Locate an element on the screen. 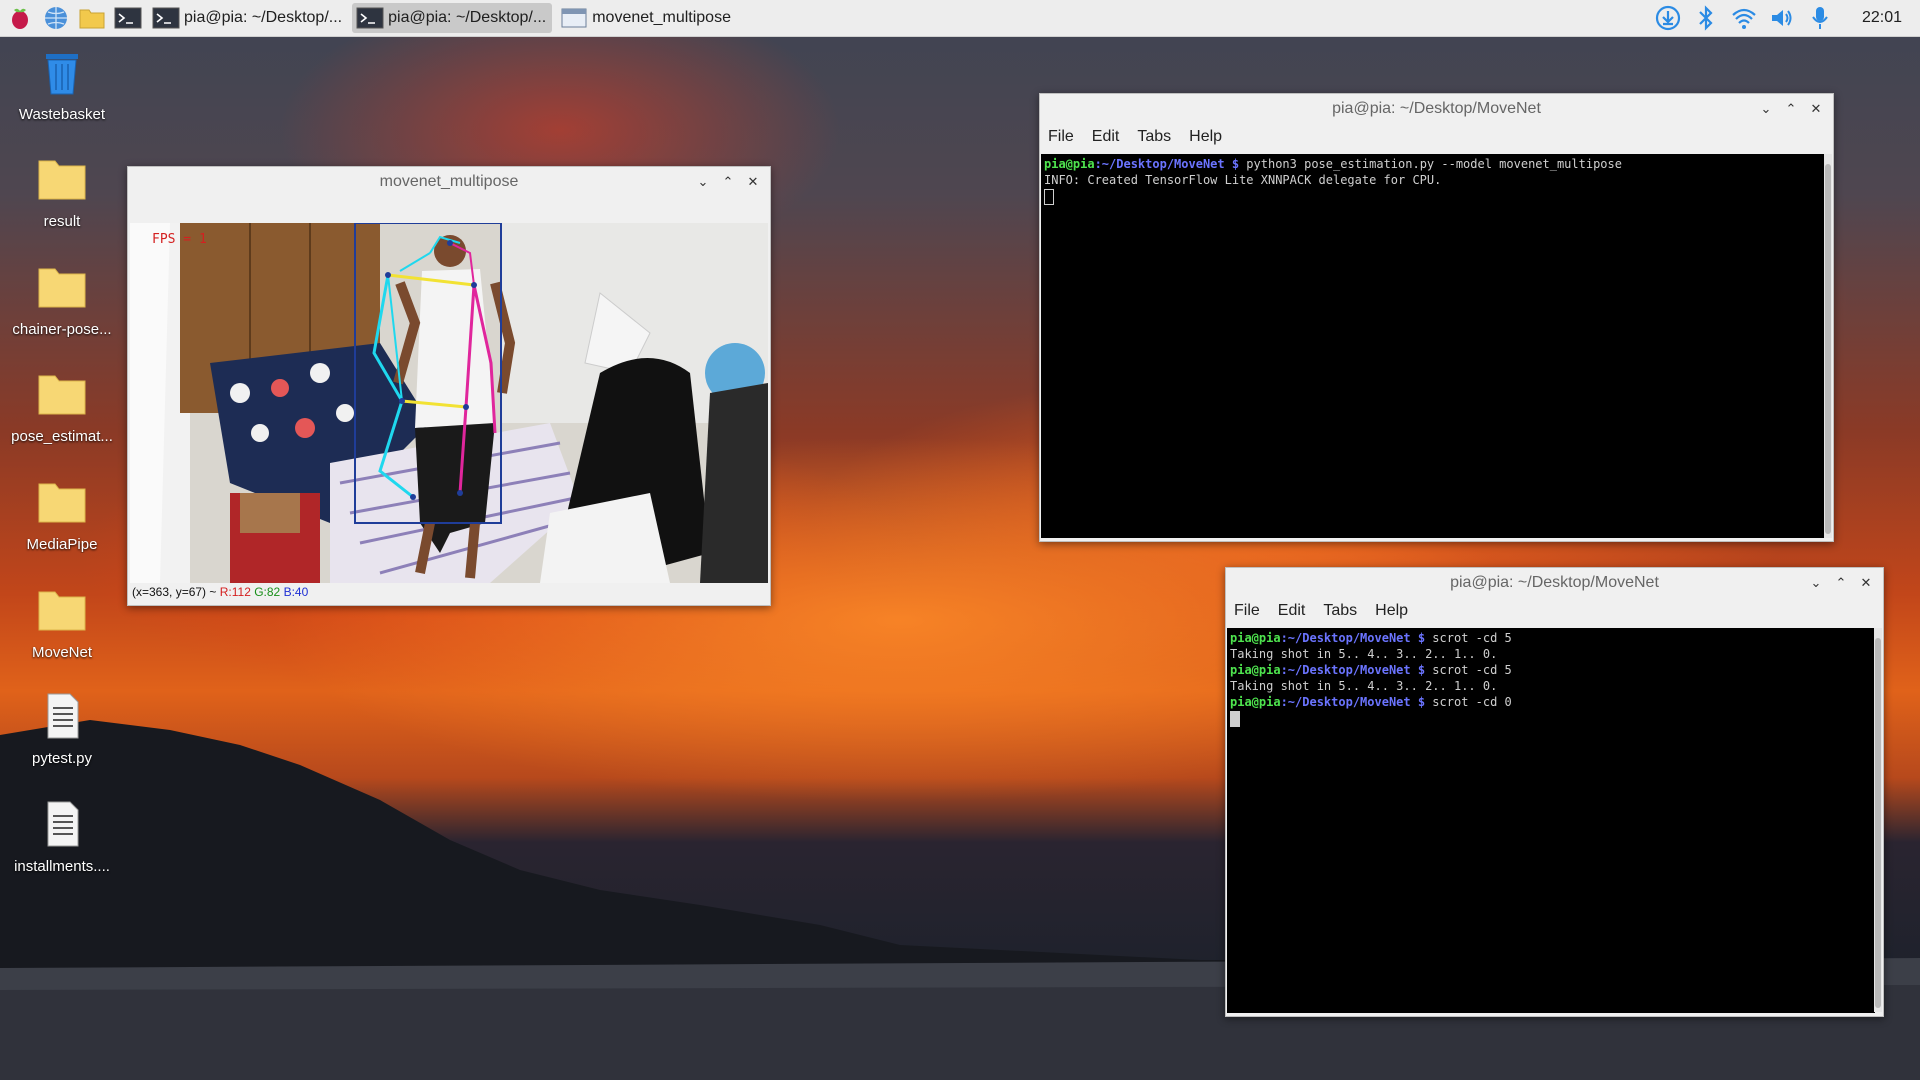  clock: 22:01 is located at coordinates (1882, 18).